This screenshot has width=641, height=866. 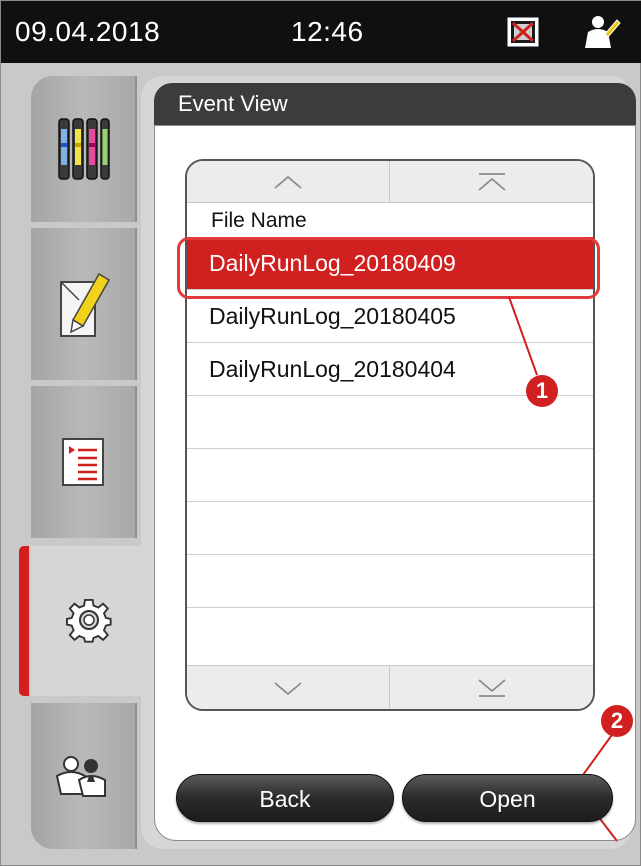 I want to click on selection-highlight-frame, so click(x=388, y=268).